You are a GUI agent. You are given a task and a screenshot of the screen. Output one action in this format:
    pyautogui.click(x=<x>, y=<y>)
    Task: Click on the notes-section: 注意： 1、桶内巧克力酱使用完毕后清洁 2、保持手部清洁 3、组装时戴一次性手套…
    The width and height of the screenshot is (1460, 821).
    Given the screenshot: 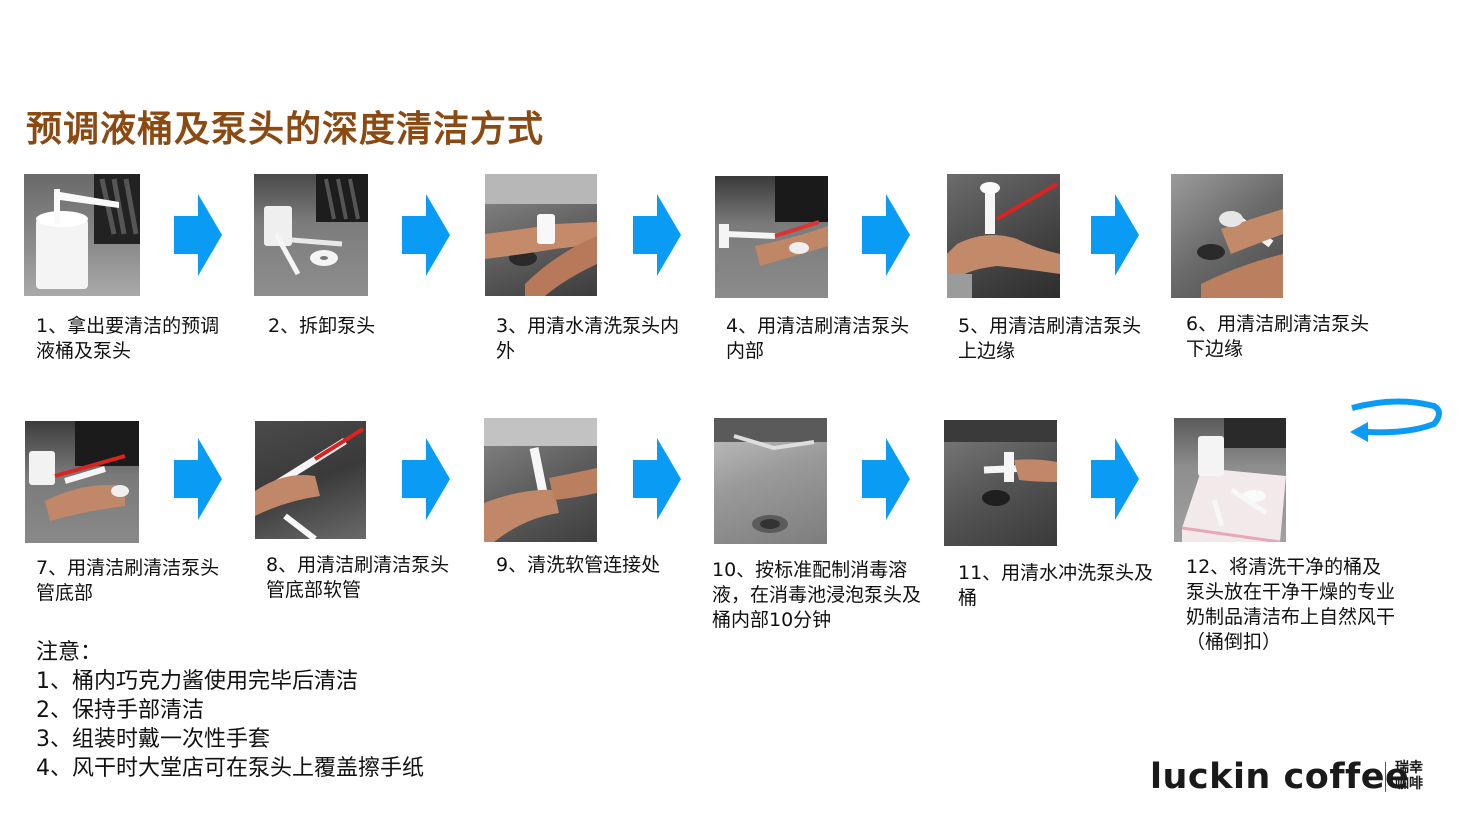 What is the action you would take?
    pyautogui.click(x=230, y=710)
    